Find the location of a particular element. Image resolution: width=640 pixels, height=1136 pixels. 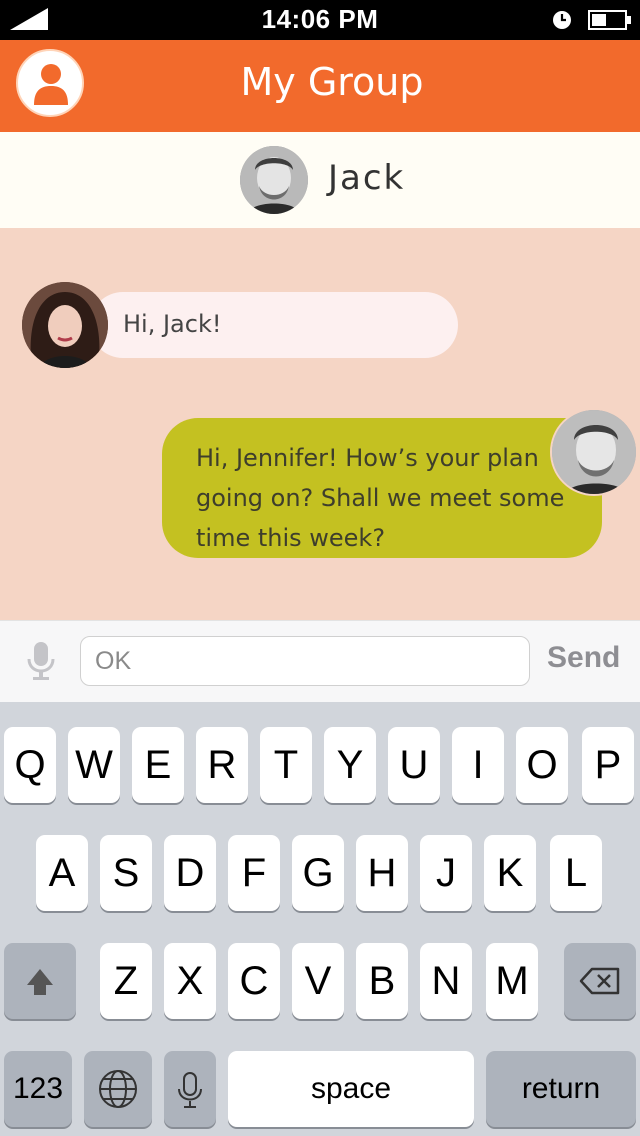

key-w: W is located at coordinates (94, 765).